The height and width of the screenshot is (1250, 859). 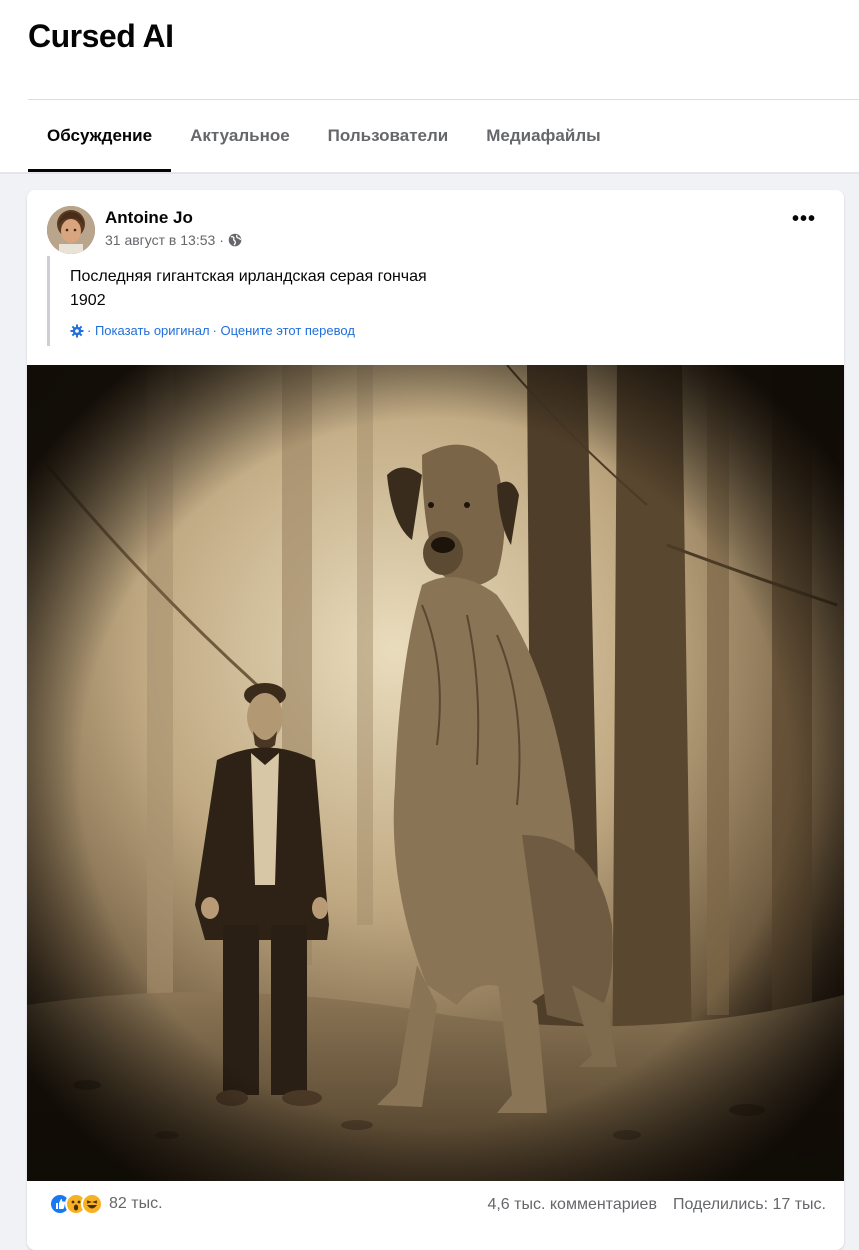 I want to click on post-date: 31 август в 13:53 ·, so click(x=164, y=240).